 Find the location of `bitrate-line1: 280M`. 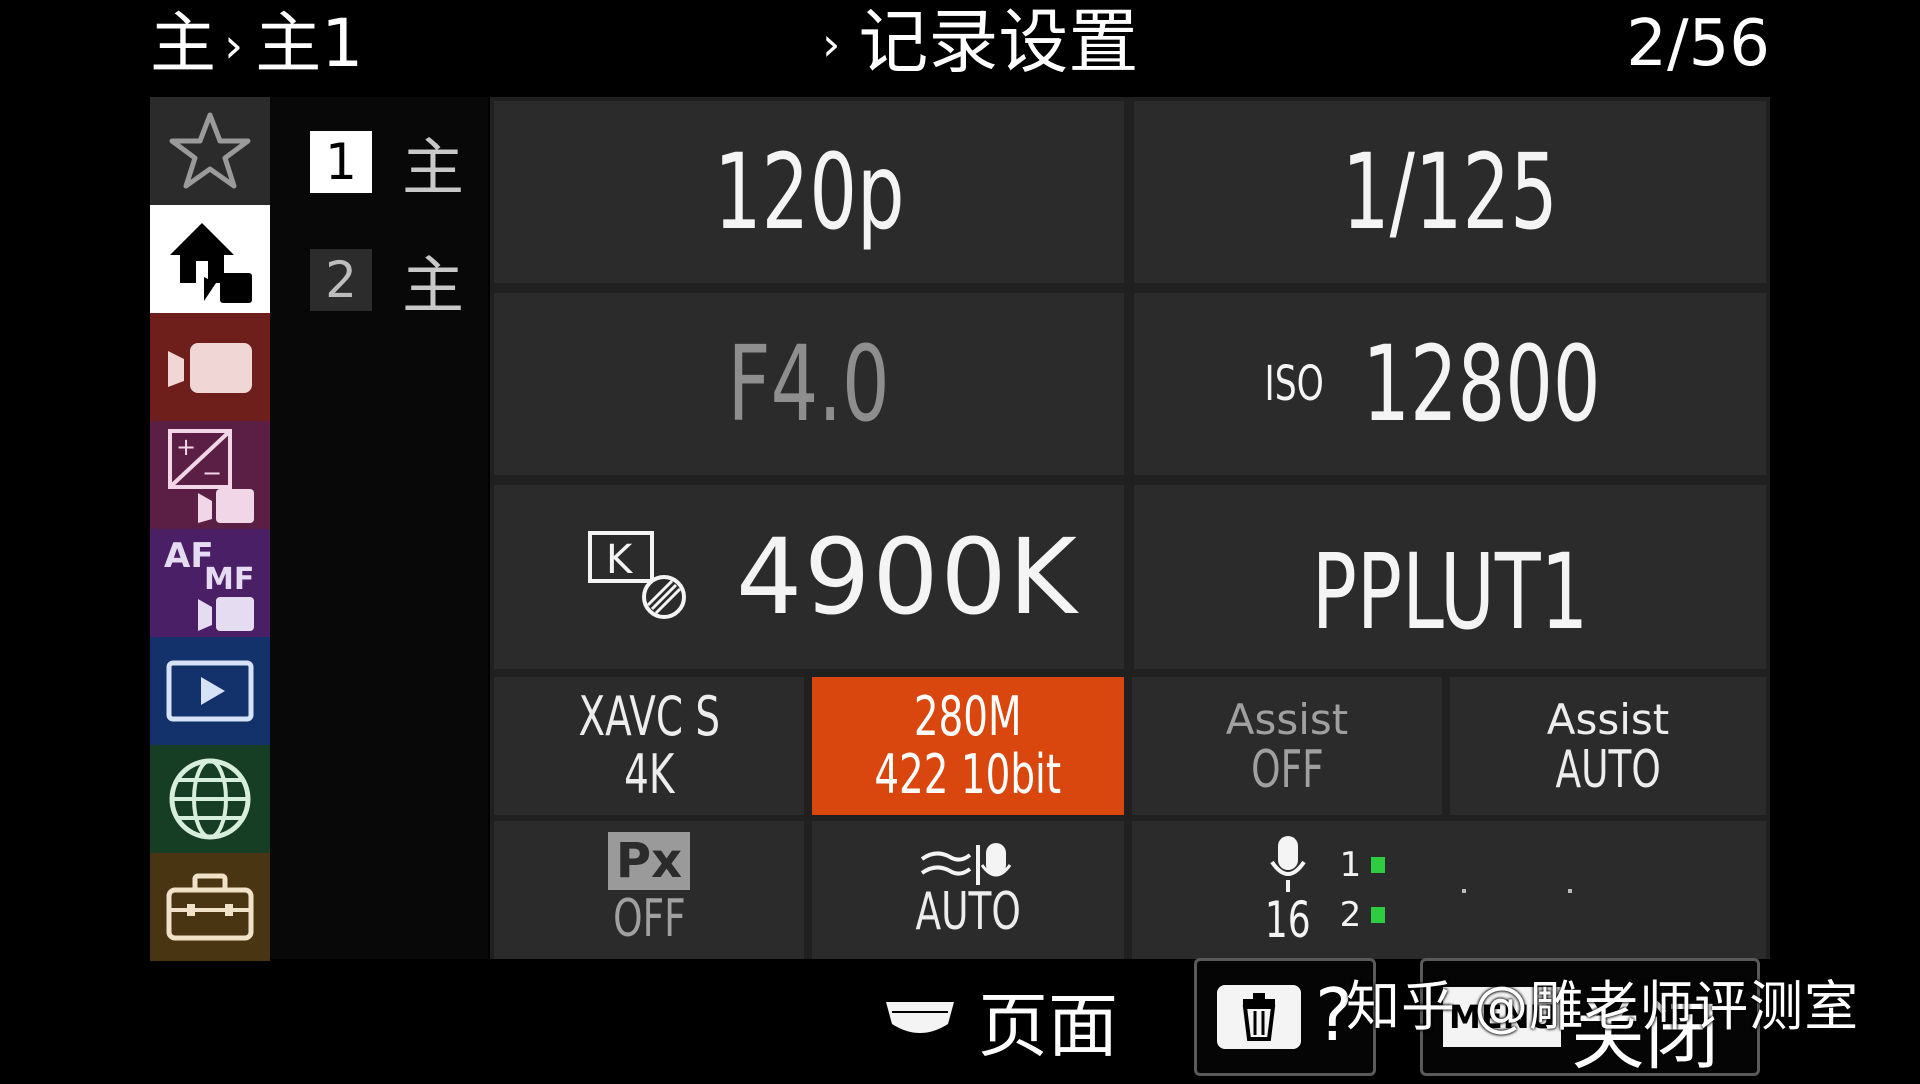

bitrate-line1: 280M is located at coordinates (968, 716).